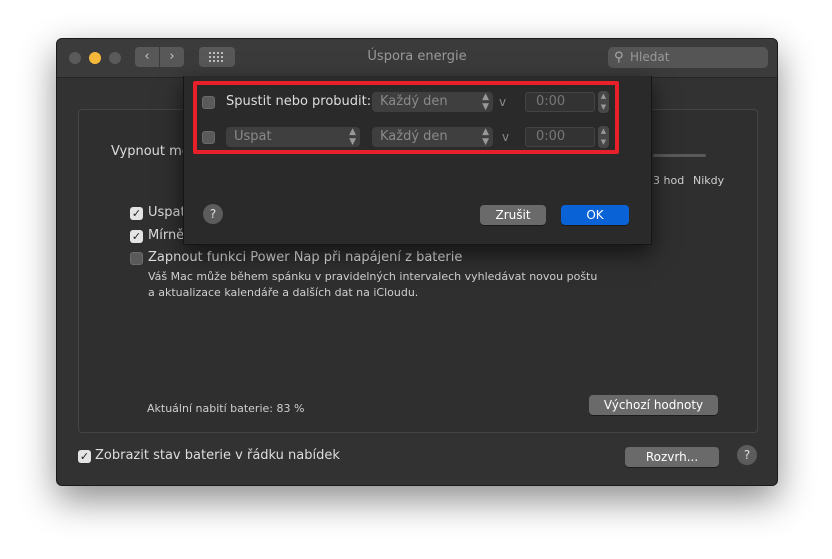  What do you see at coordinates (650, 57) in the screenshot?
I see `search-placeholder: Hledat` at bounding box center [650, 57].